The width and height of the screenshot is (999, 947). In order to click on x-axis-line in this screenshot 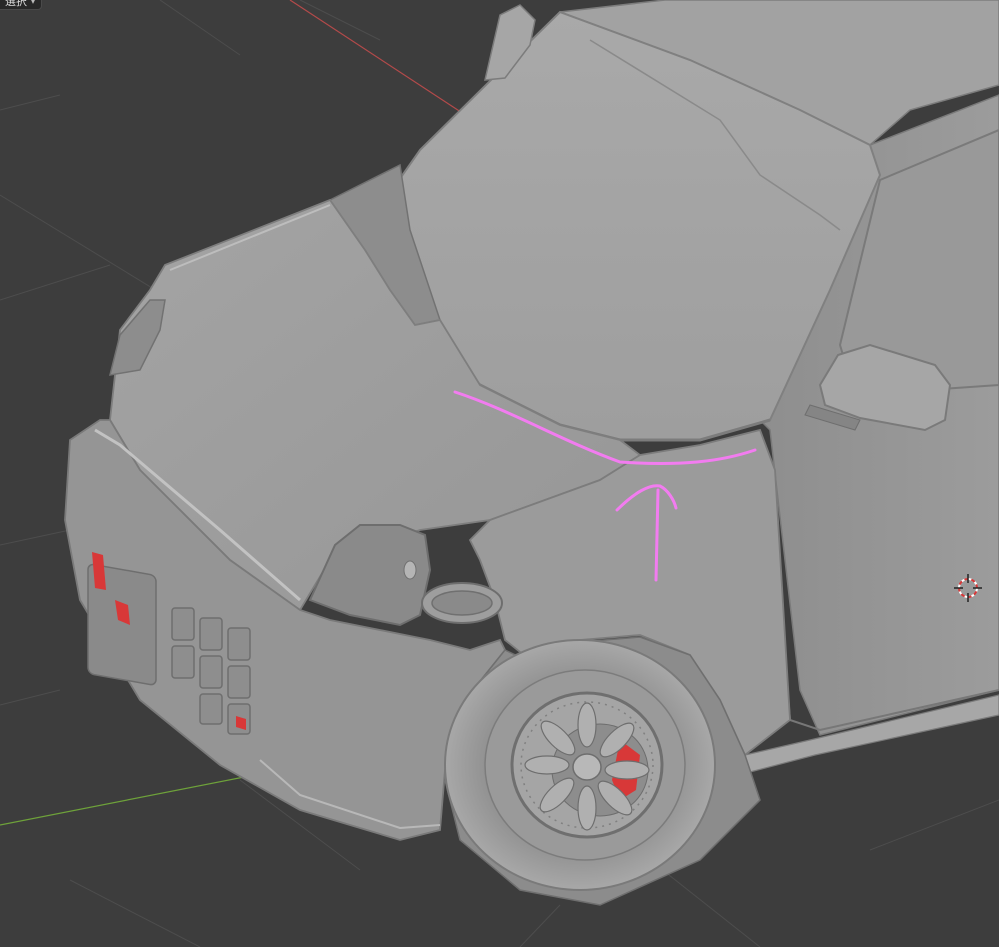, I will do `click(380, 59)`.